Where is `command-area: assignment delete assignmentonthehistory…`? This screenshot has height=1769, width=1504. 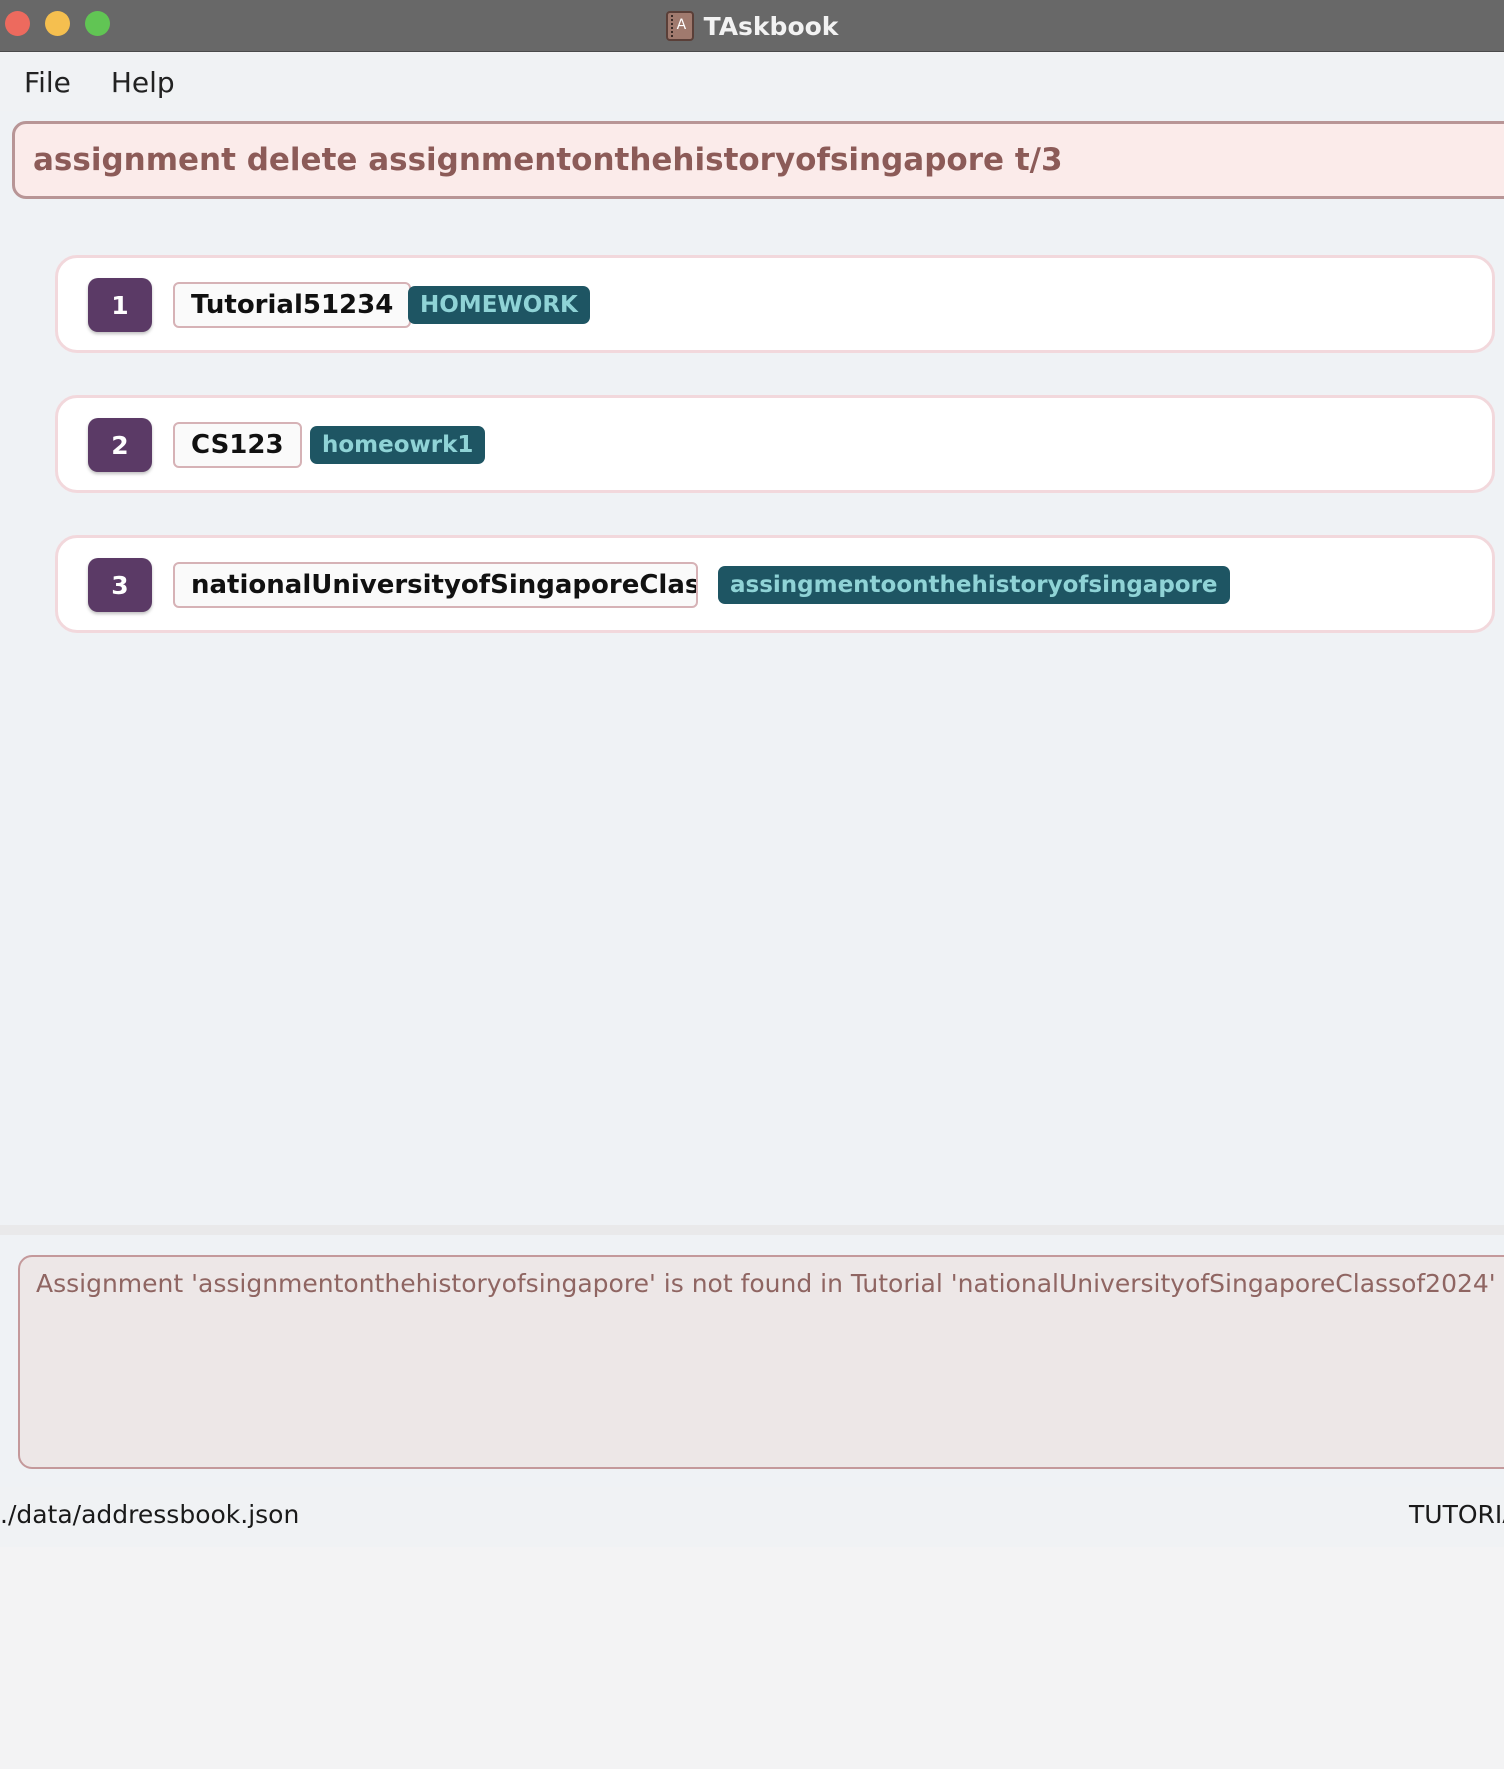 command-area: assignment delete assignmentonthehistory… is located at coordinates (752, 163).